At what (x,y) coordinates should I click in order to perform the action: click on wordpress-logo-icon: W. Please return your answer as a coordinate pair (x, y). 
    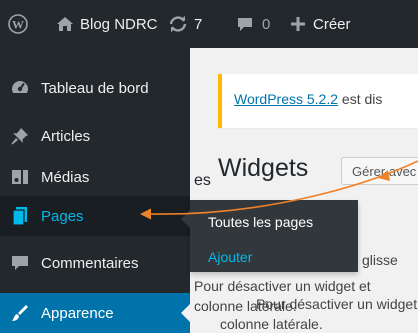
    Looking at the image, I should click on (18, 24).